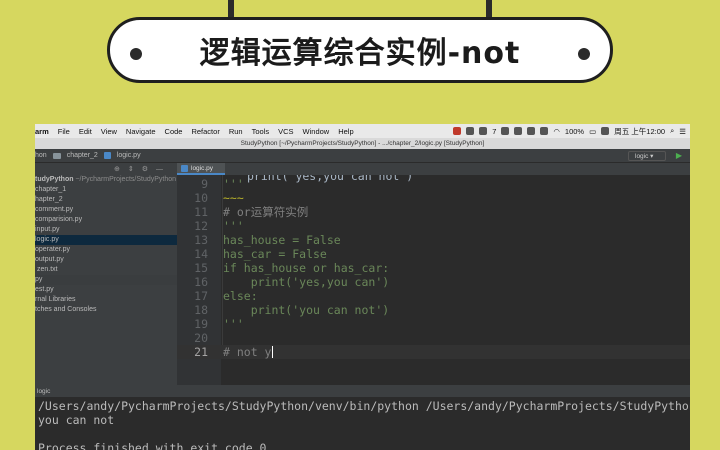 The height and width of the screenshot is (450, 720). Describe the element at coordinates (106, 250) in the screenshot. I see `tree-item: operater.py` at that location.